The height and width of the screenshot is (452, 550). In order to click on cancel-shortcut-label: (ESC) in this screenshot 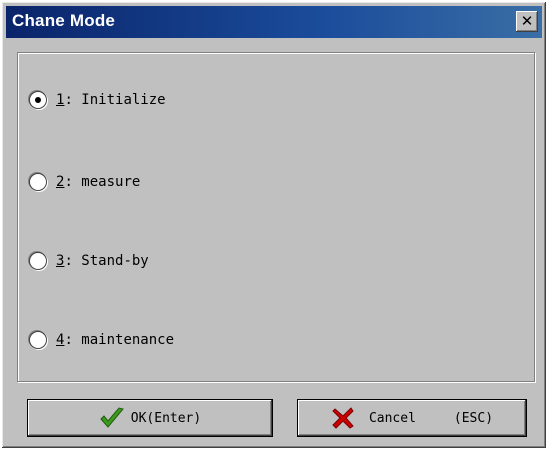, I will do `click(473, 418)`.